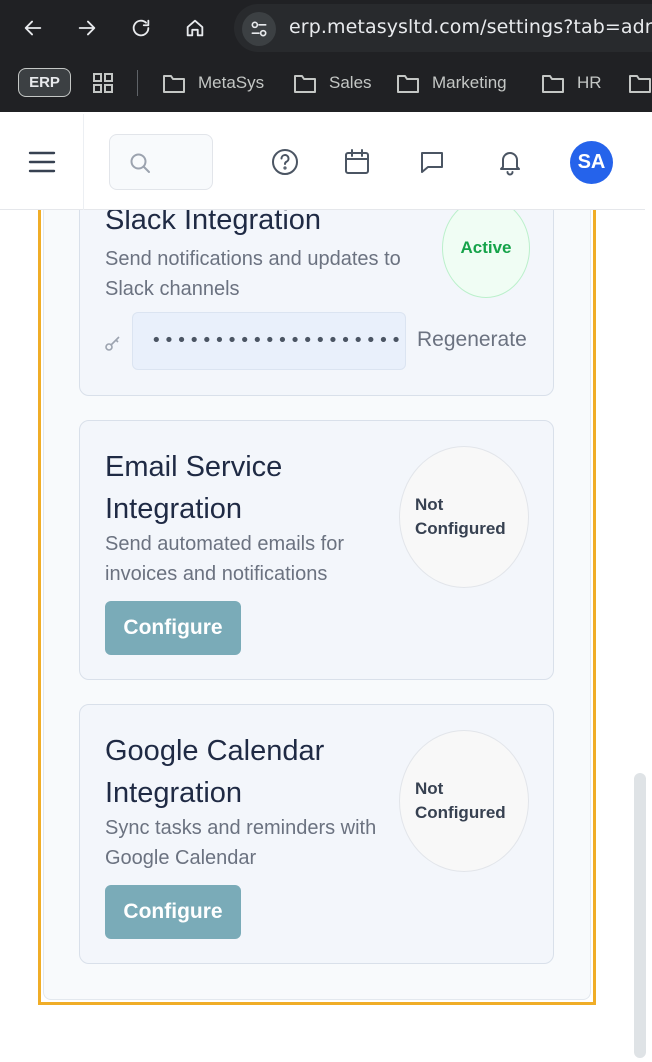  What do you see at coordinates (486, 254) in the screenshot?
I see `status-badge-active: Active` at bounding box center [486, 254].